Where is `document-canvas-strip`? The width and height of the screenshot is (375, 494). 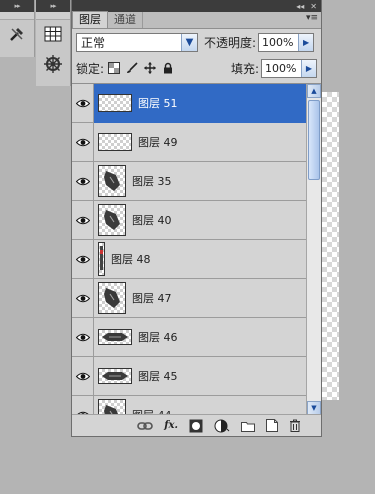 document-canvas-strip is located at coordinates (330, 246).